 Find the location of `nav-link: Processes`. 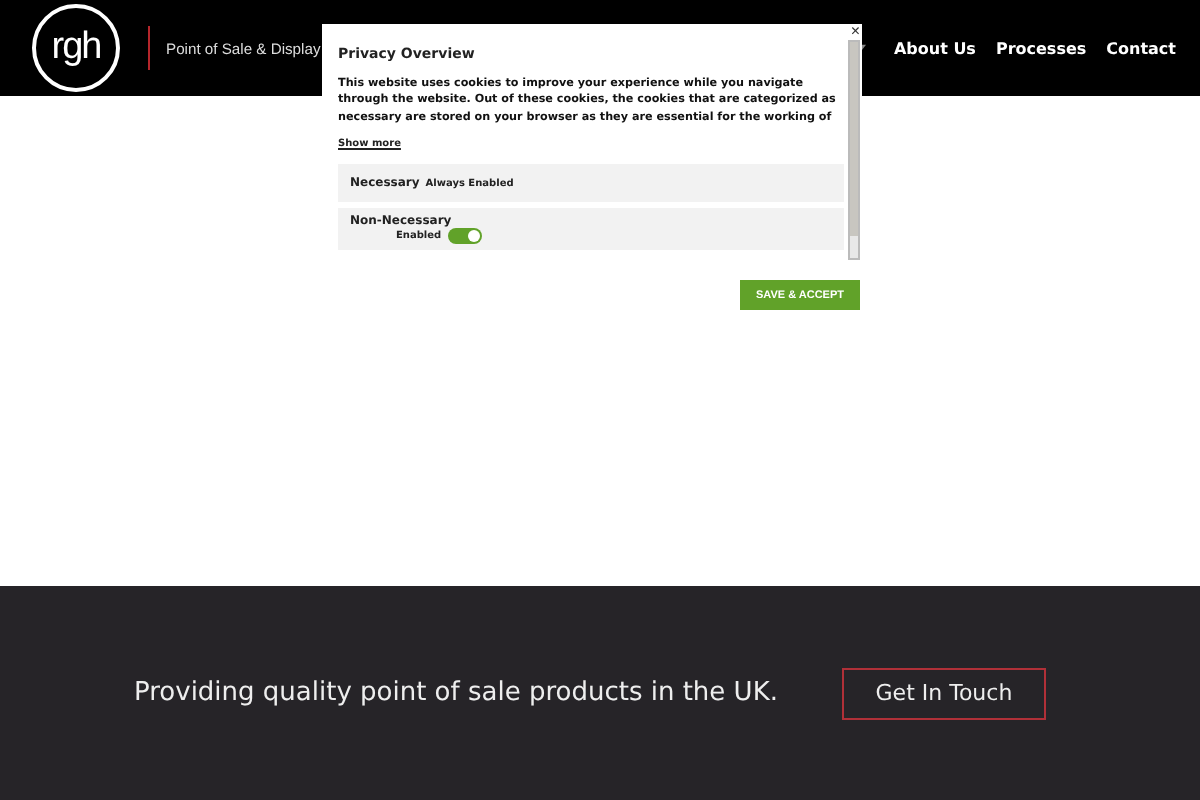

nav-link: Processes is located at coordinates (1041, 48).